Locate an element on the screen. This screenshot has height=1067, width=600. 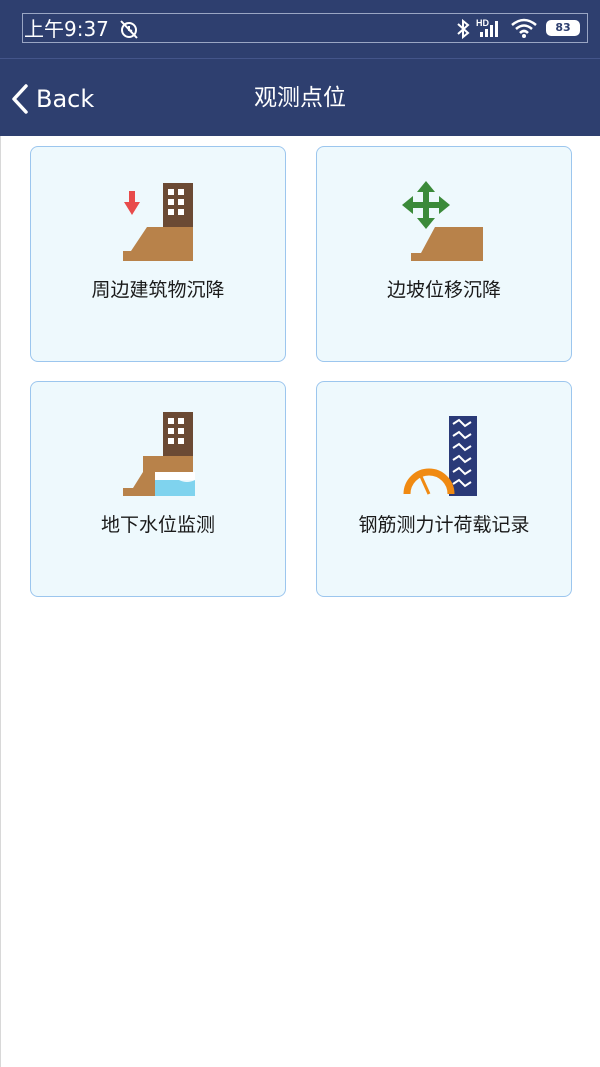
card-slope-displacement: 边坡位移沉降 is located at coordinates (444, 254).